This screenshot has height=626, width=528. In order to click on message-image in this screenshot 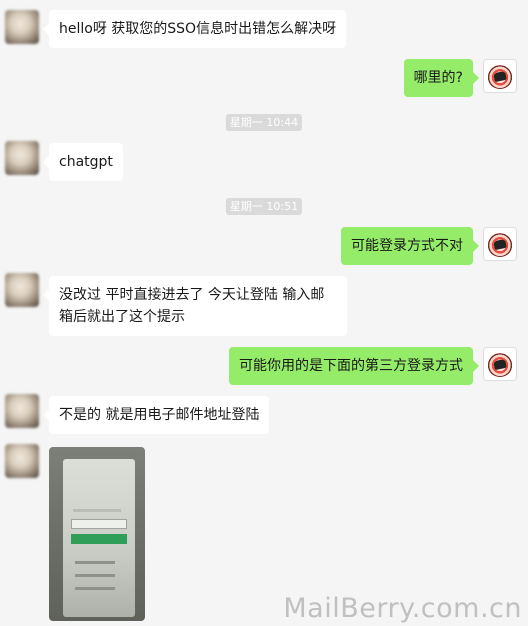, I will do `click(97, 534)`.